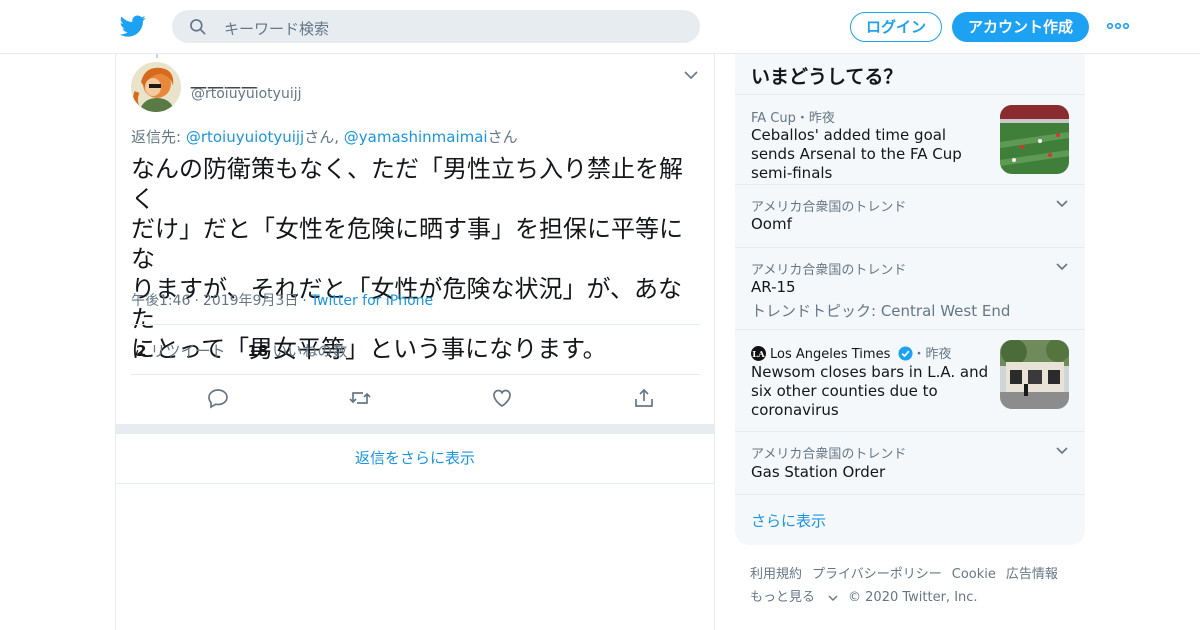 Image resolution: width=1200 pixels, height=630 pixels. What do you see at coordinates (827, 77) in the screenshot?
I see `trends-title: いまどうしてる？` at bounding box center [827, 77].